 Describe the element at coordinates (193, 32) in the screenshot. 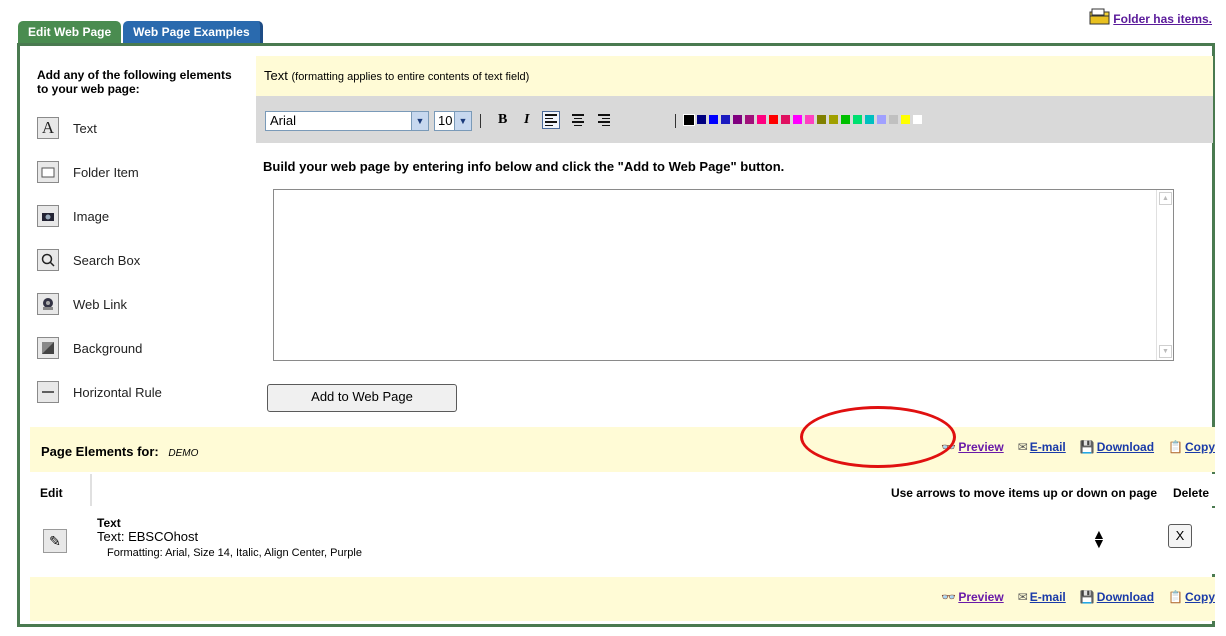

I see `tab-web-page-examples: Web Page Examples` at that location.